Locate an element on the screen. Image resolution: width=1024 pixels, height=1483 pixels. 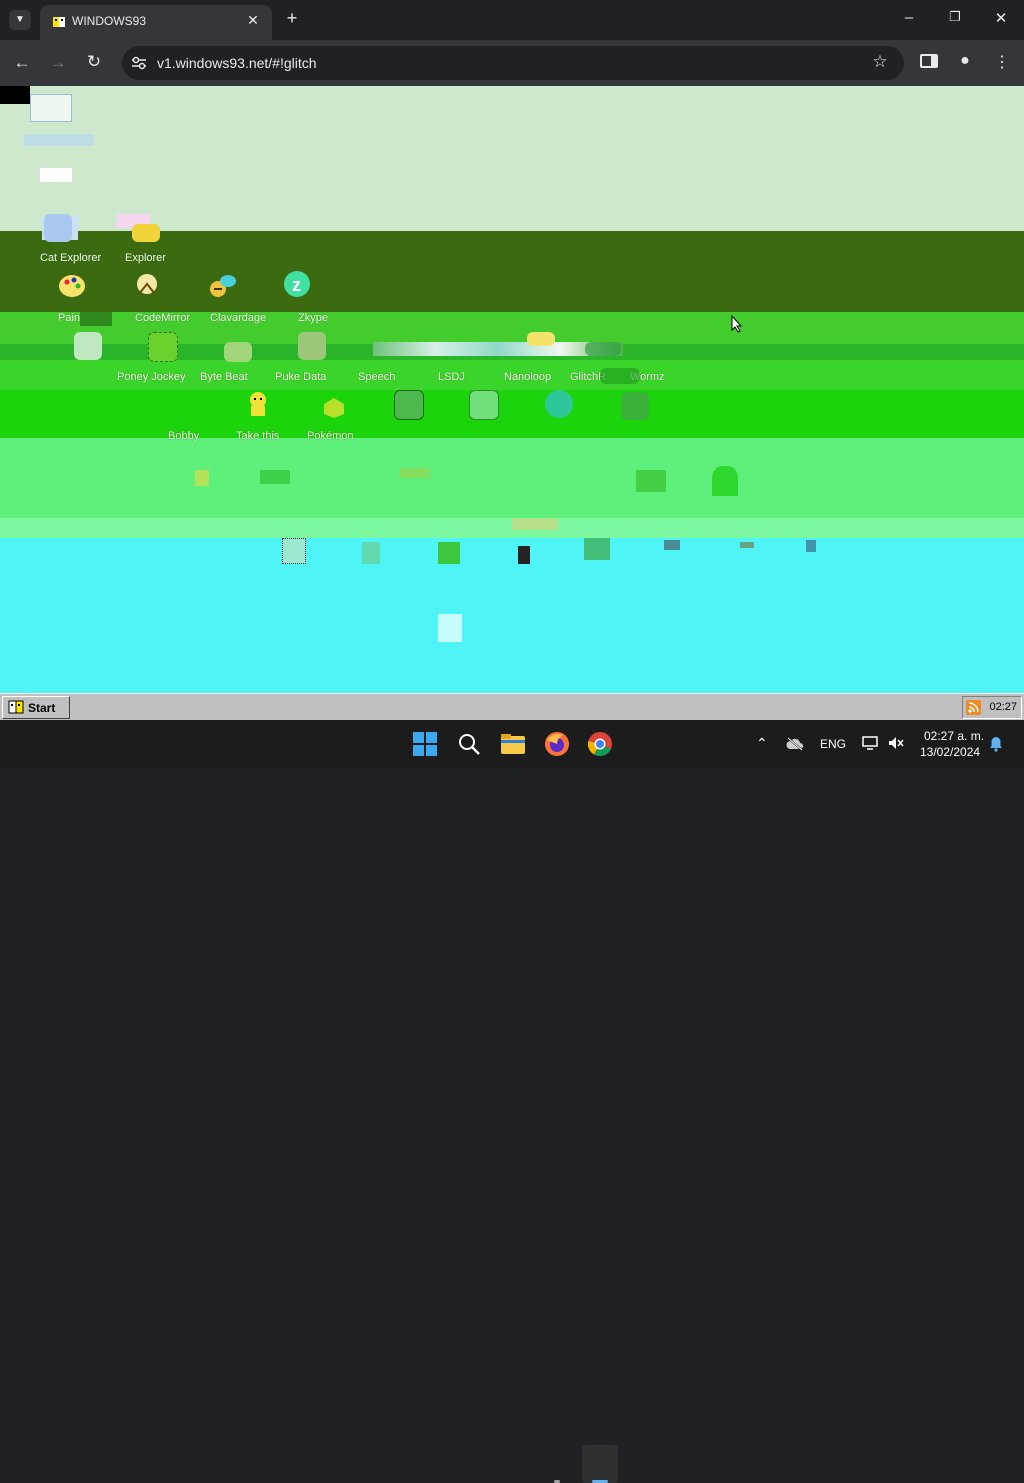
desktop-icon-label: Nanoloop is located at coordinates (527, 377).